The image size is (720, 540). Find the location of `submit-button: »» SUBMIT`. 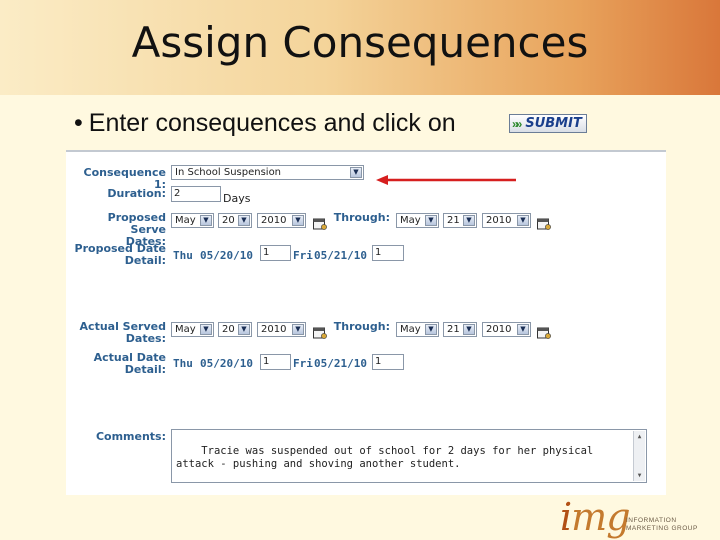

submit-button: »» SUBMIT is located at coordinates (548, 123).